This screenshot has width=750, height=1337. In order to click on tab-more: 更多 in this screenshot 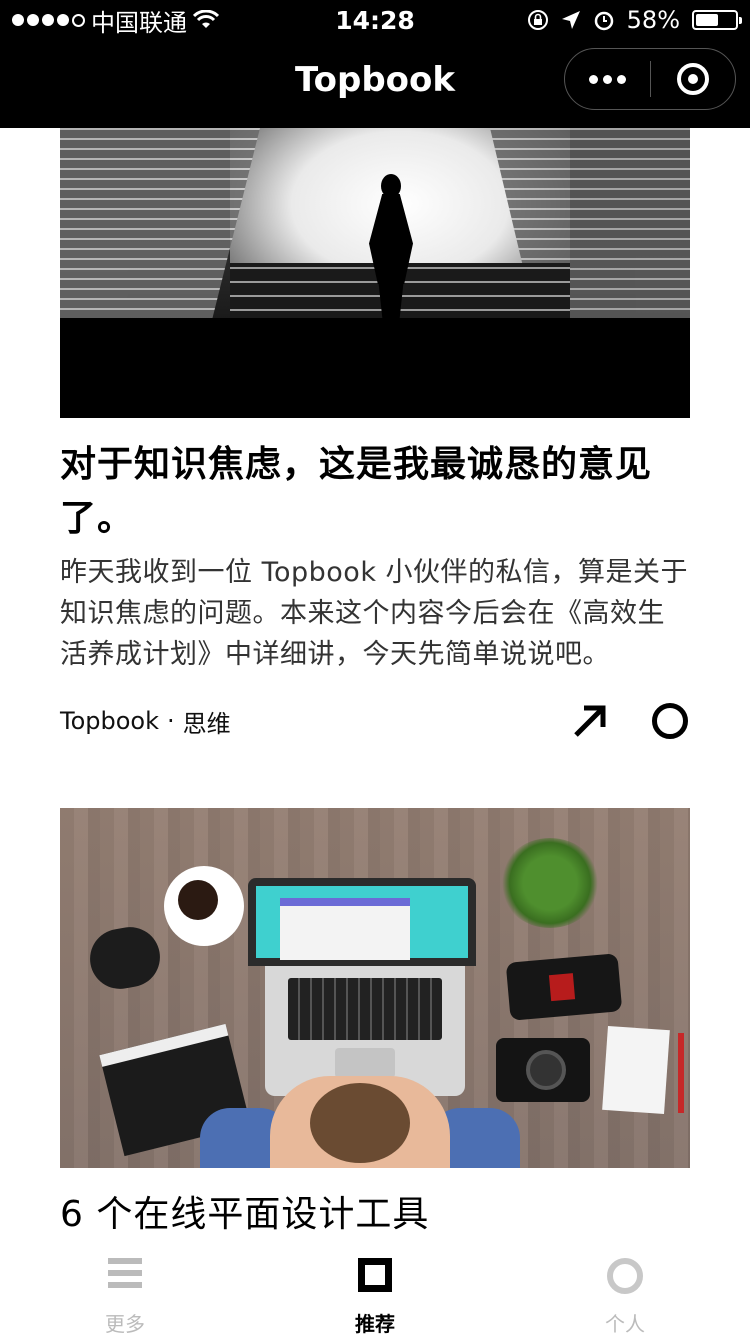, I will do `click(125, 1292)`.